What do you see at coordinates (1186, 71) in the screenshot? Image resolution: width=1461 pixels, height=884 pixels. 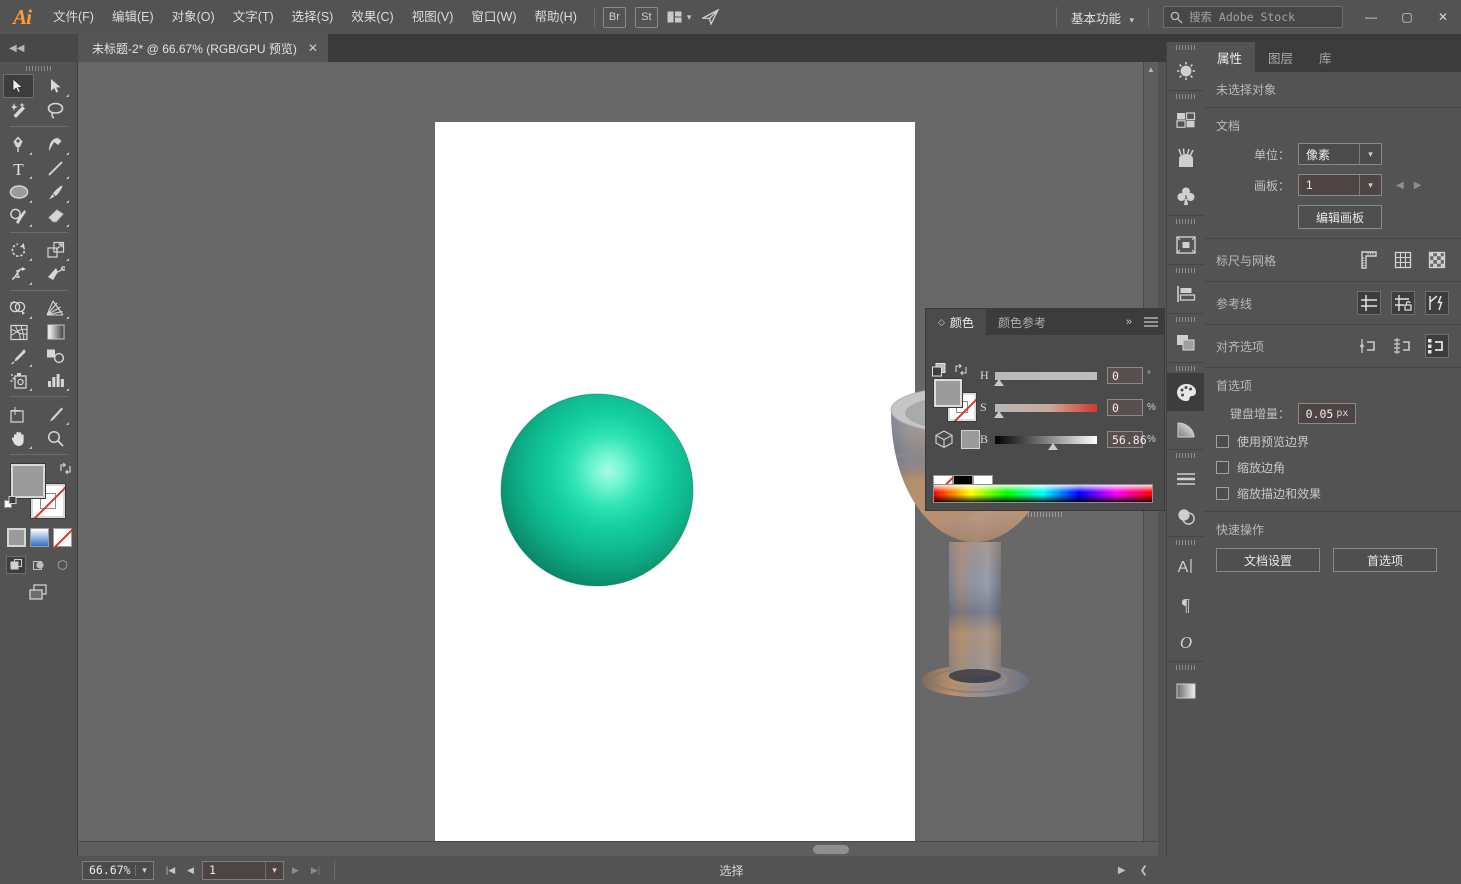 I see `gear-properties-icon` at bounding box center [1186, 71].